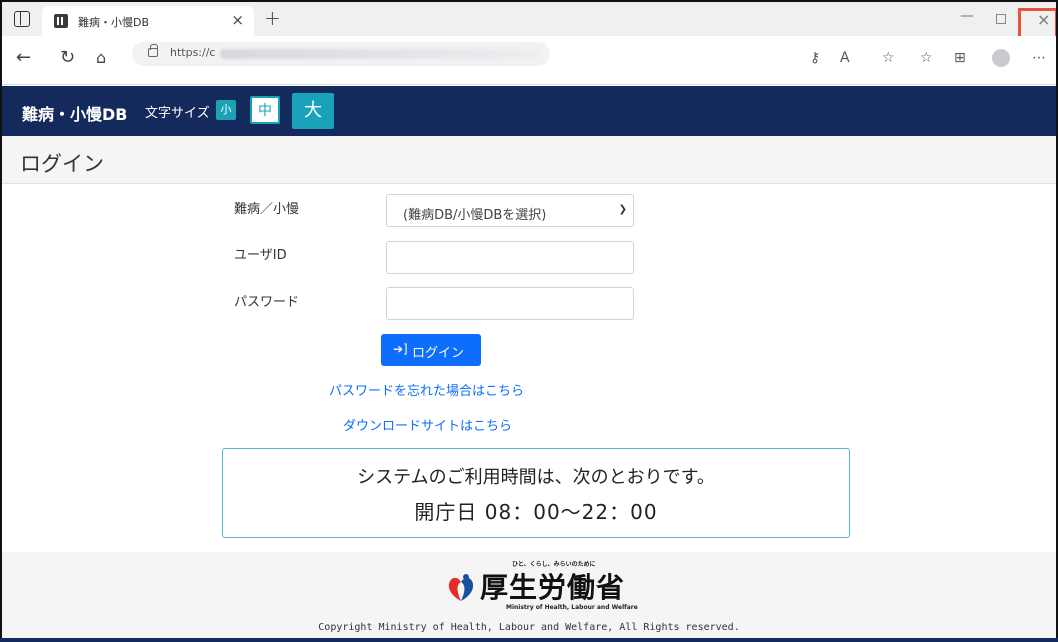 The height and width of the screenshot is (642, 1058). I want to click on more-menu-icon: ⋯, so click(1039, 58).